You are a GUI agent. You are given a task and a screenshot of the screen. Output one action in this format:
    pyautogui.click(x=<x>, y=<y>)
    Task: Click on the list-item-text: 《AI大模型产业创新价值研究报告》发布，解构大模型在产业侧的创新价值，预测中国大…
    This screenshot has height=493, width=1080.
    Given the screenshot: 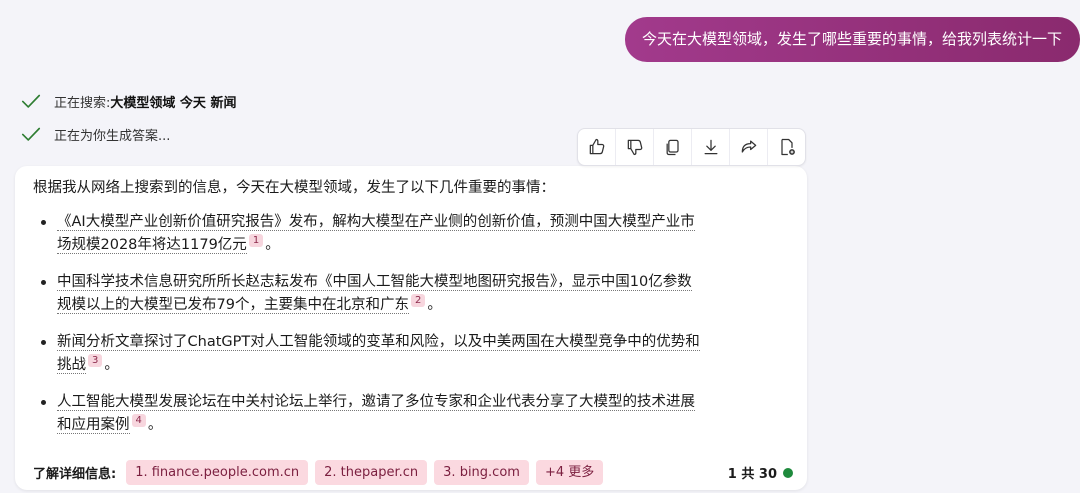 What is the action you would take?
    pyautogui.click(x=376, y=234)
    